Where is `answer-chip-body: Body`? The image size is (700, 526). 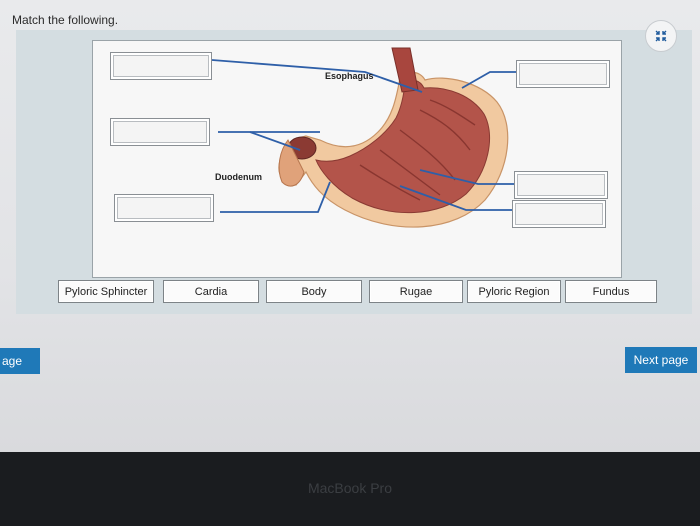 answer-chip-body: Body is located at coordinates (314, 291).